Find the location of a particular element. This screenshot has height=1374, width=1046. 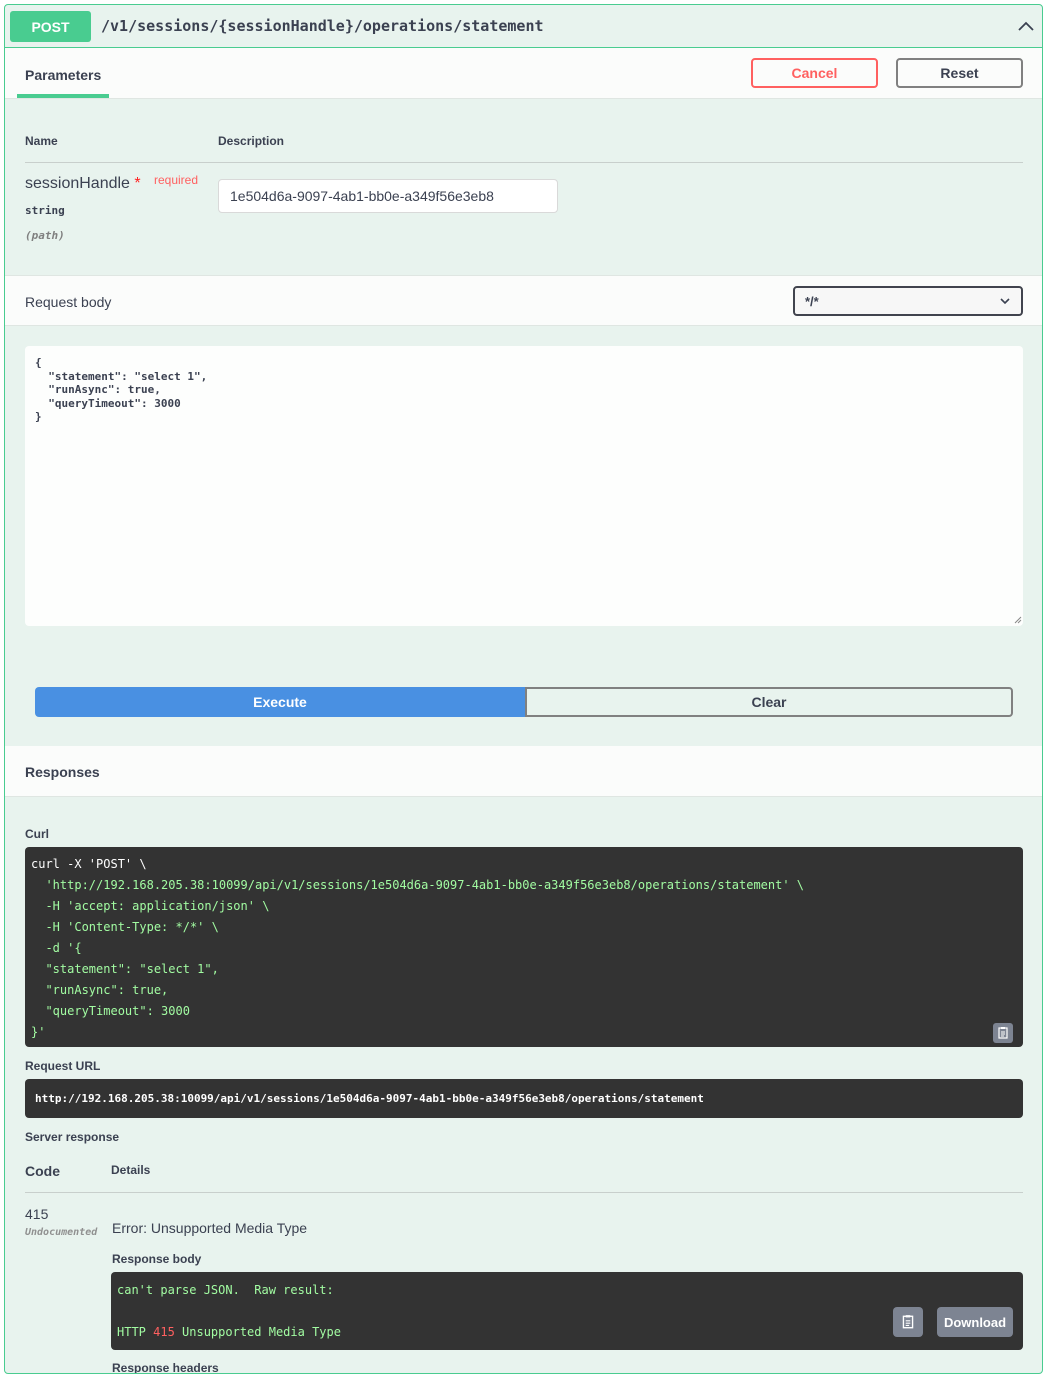

resize-grip-icon is located at coordinates (1017, 619).